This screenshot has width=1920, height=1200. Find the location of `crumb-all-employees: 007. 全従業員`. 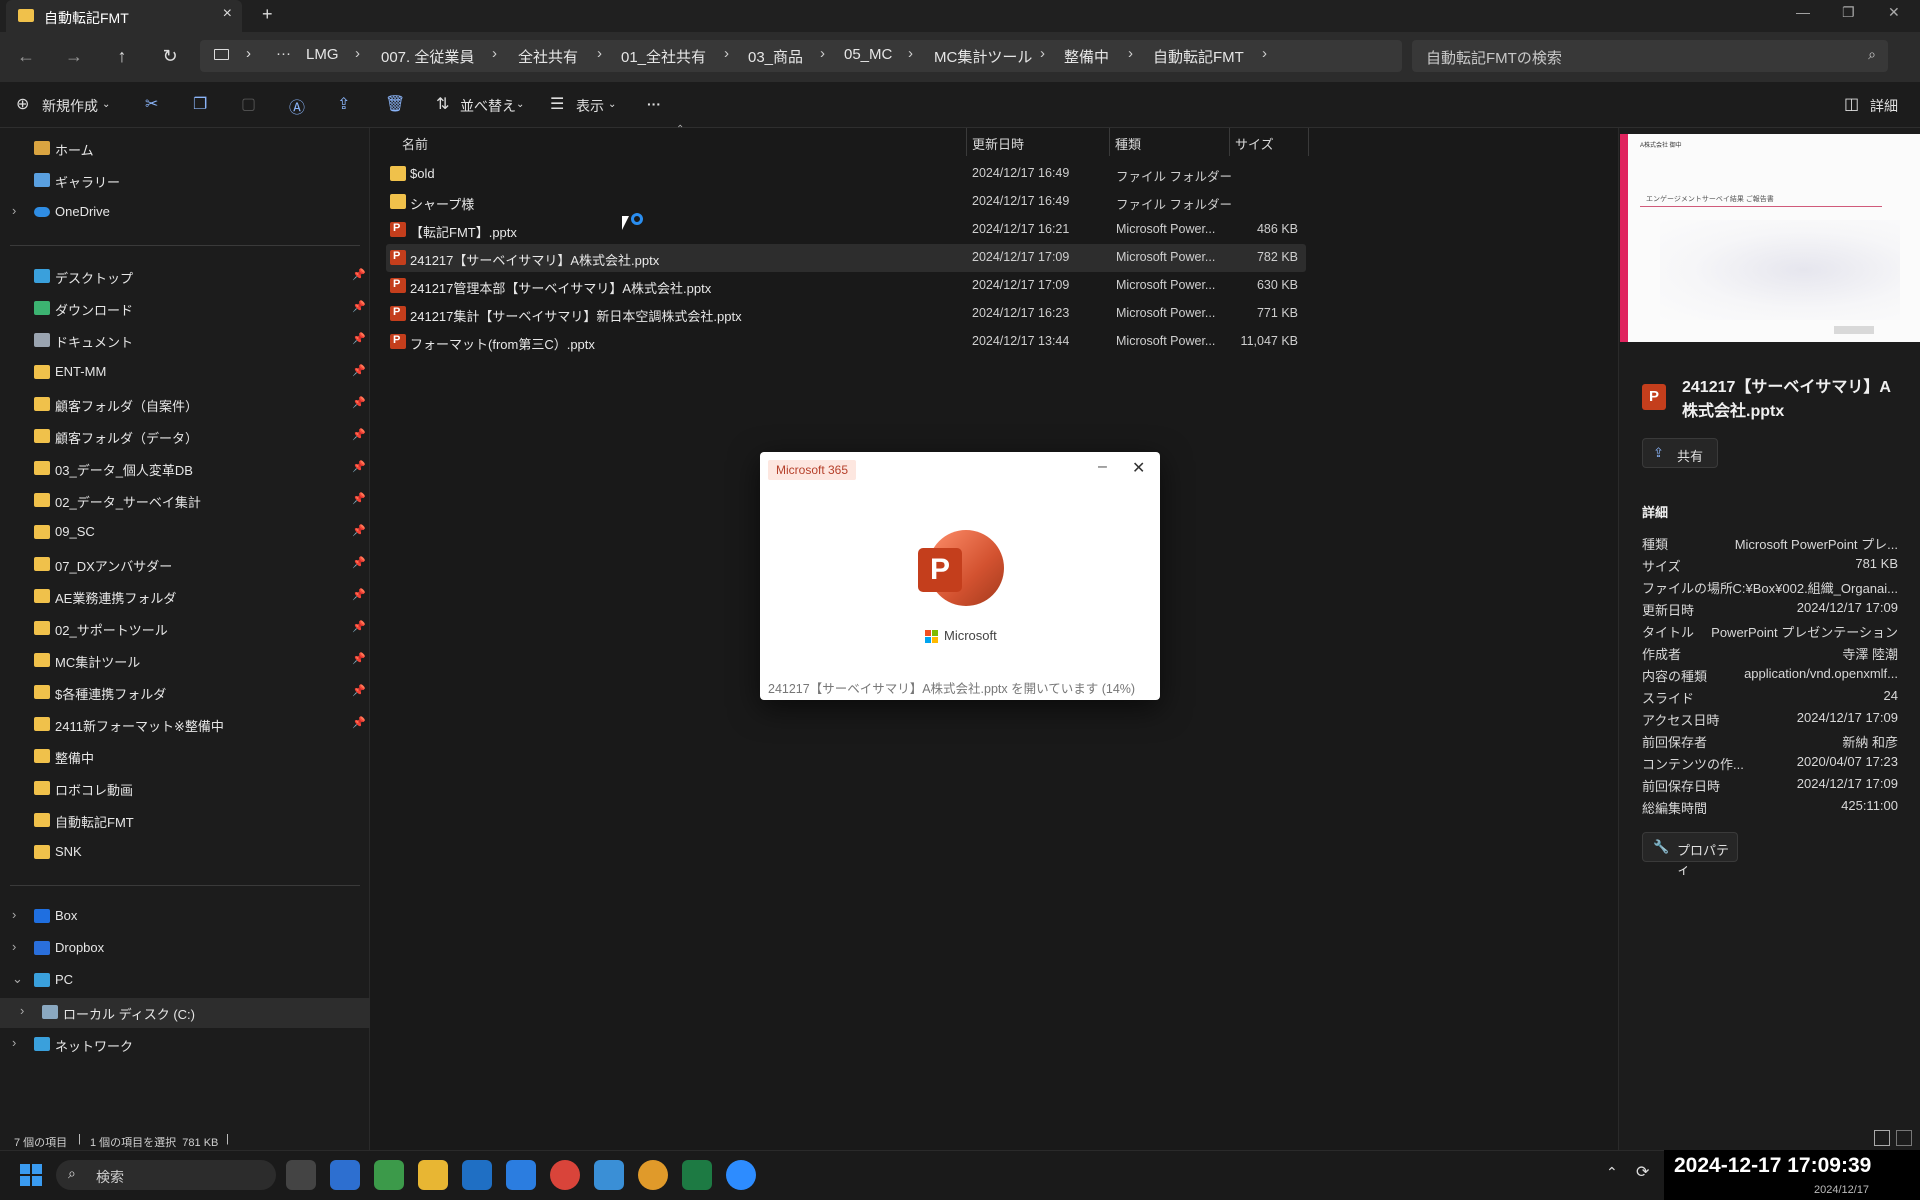

crumb-all-employees: 007. 全従業員 is located at coordinates (427, 56).